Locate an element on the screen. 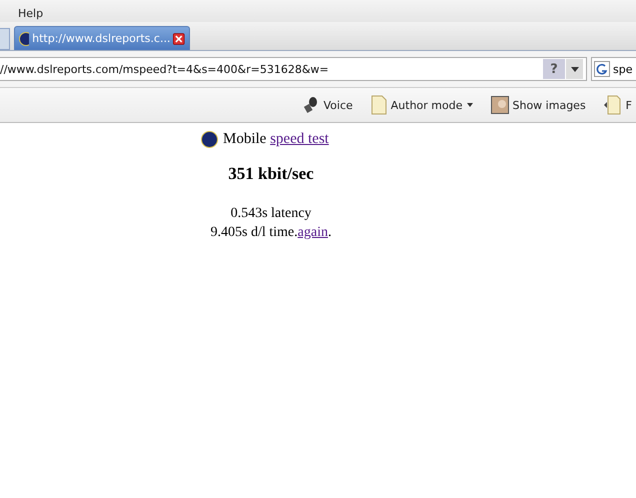 The width and height of the screenshot is (636, 498). help-button: ? is located at coordinates (554, 69).